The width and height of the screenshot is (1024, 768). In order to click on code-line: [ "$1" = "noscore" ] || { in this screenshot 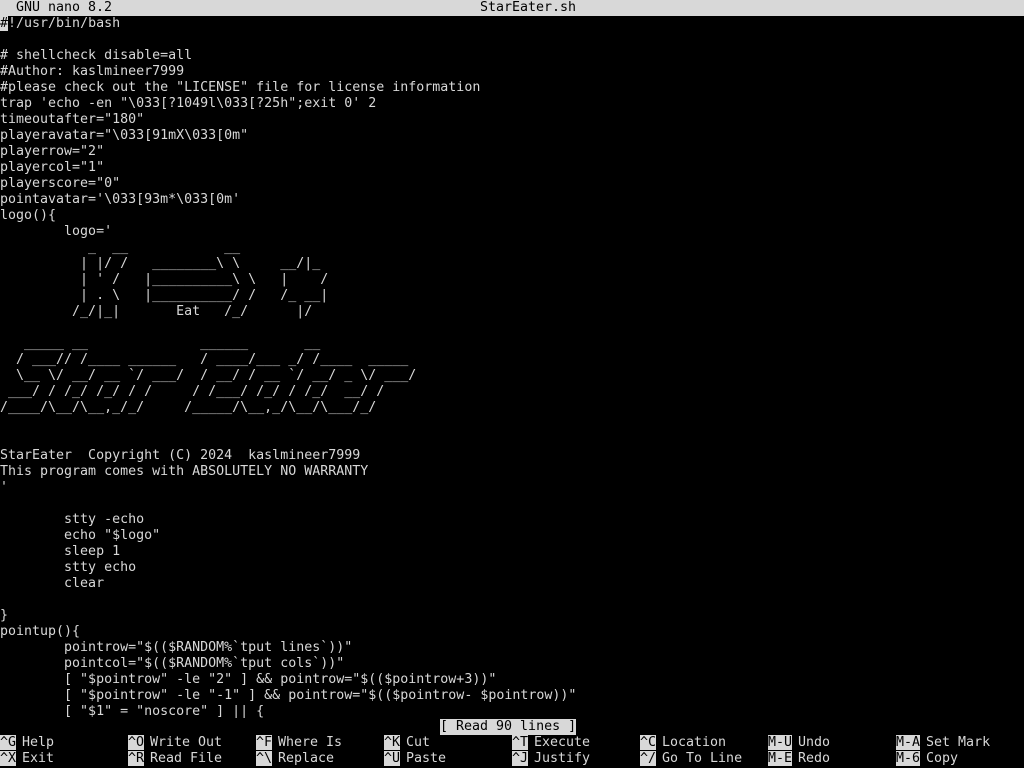, I will do `click(512, 711)`.